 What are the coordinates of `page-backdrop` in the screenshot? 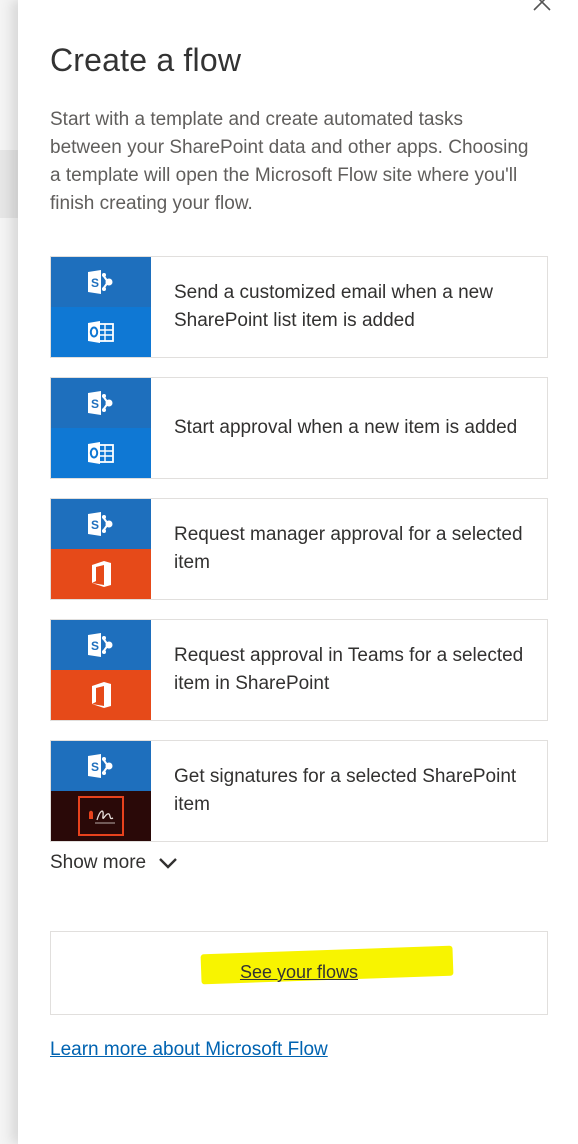 It's located at (9, 572).